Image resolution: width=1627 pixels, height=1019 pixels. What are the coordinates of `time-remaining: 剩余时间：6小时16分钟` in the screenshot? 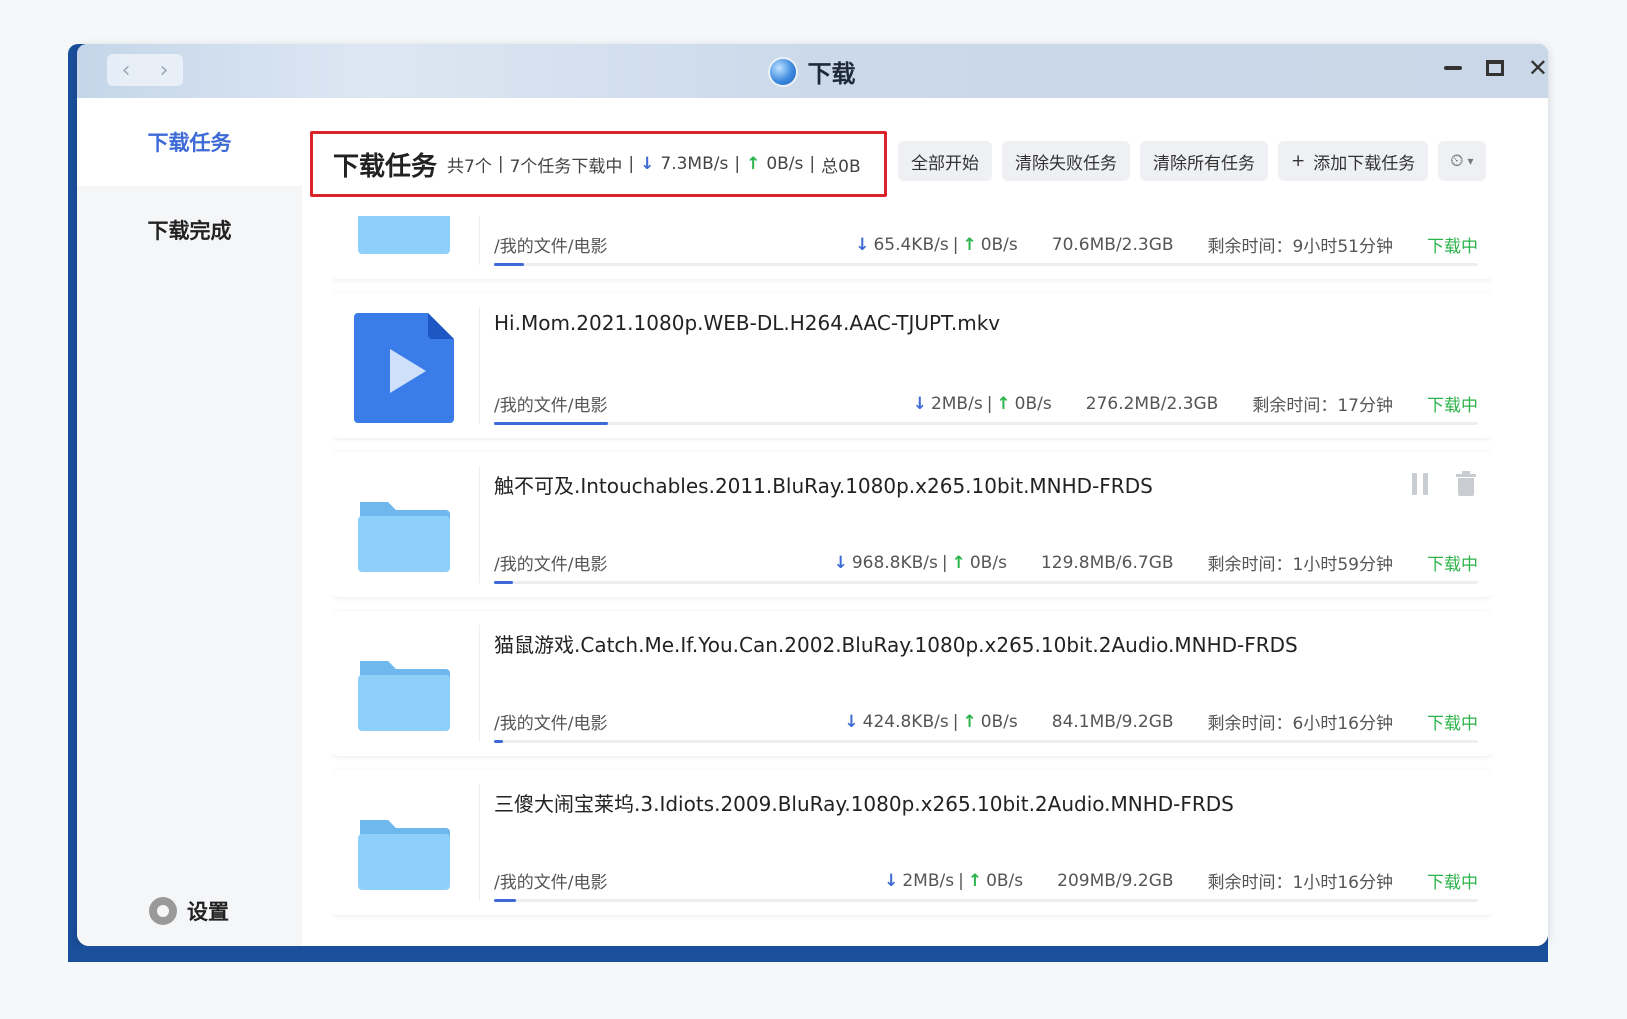 It's located at (1300, 721).